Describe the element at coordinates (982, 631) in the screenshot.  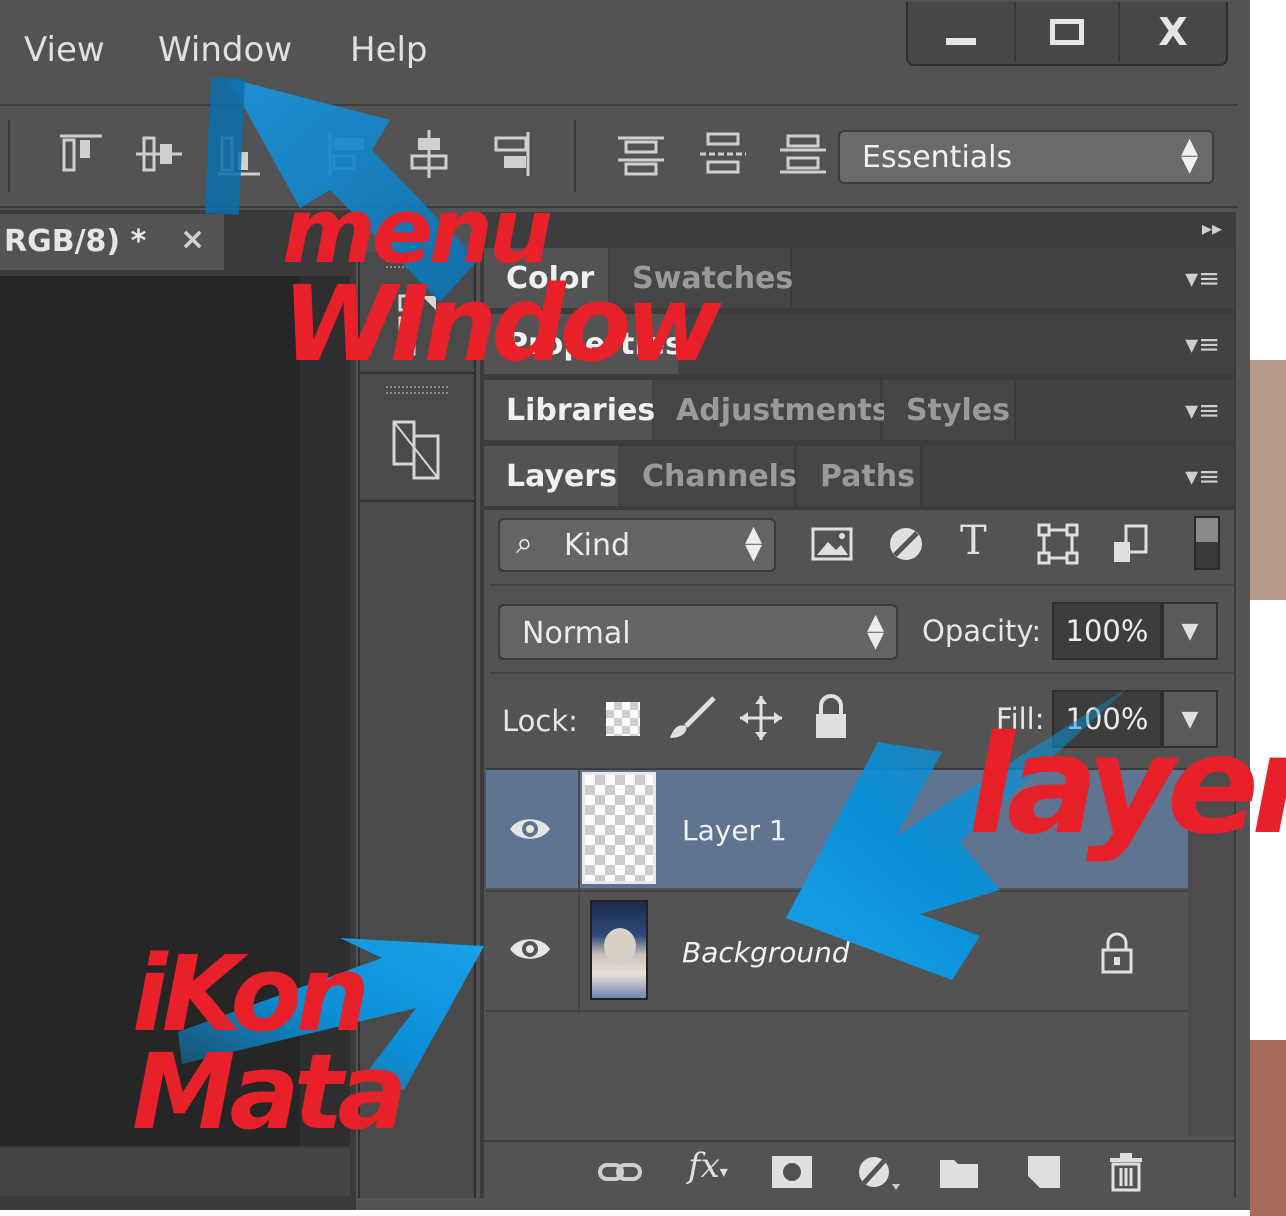
I see `opacity-label: Opacity:` at that location.